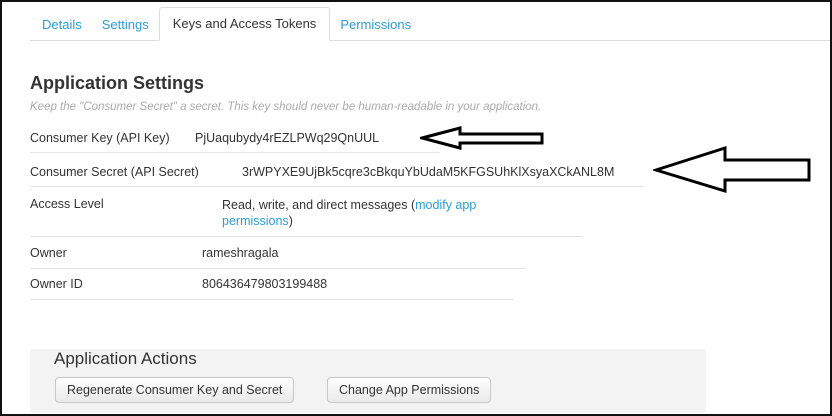 Image resolution: width=832 pixels, height=416 pixels. What do you see at coordinates (67, 204) in the screenshot?
I see `access-level-label: Access Level` at bounding box center [67, 204].